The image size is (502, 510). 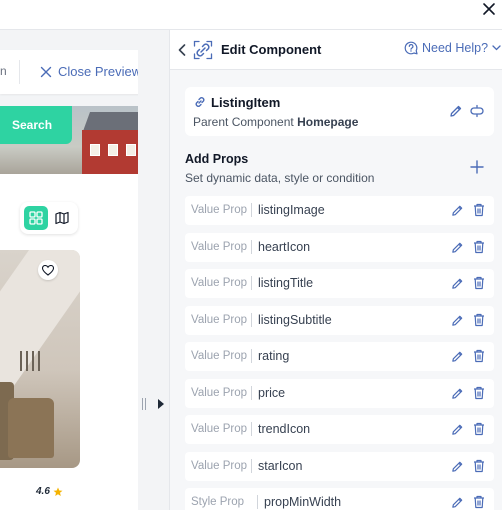 What do you see at coordinates (336, 50) in the screenshot?
I see `panel-header: Edit Component Need Help?` at bounding box center [336, 50].